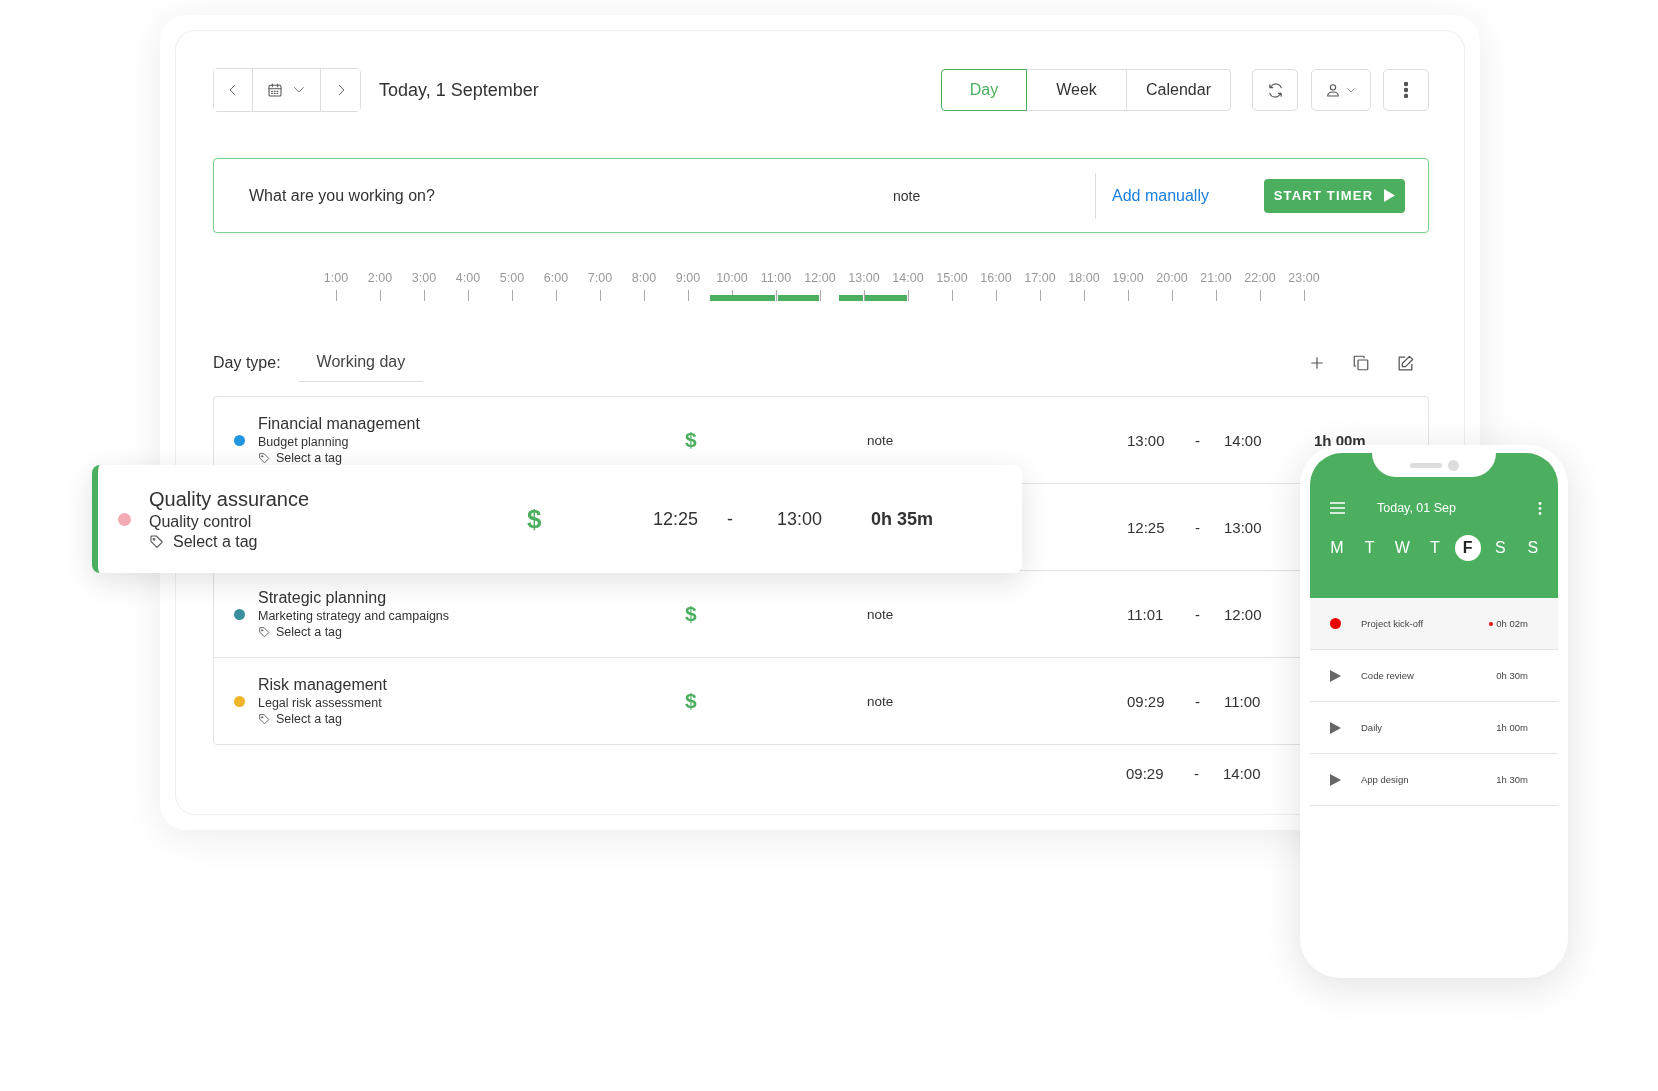  What do you see at coordinates (1402, 548) in the screenshot?
I see `weekday-button: W` at bounding box center [1402, 548].